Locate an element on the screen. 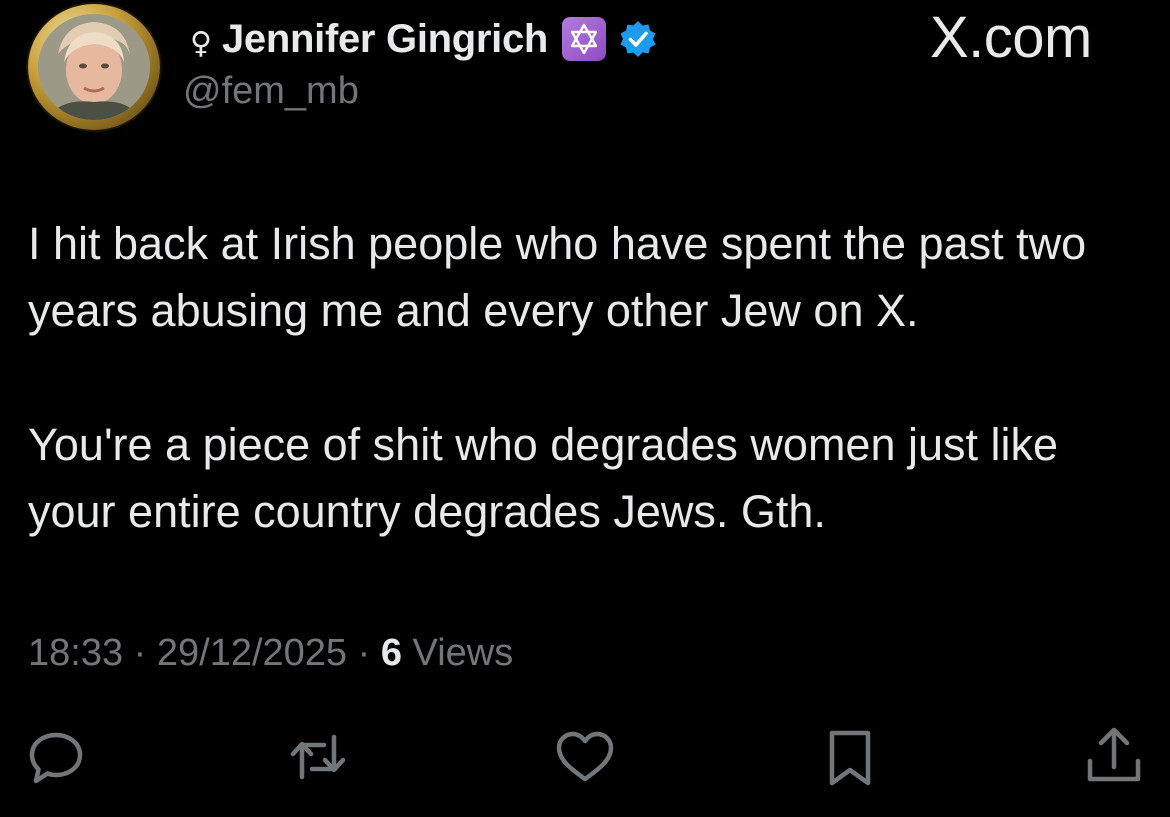 Image resolution: width=1170 pixels, height=817 pixels. action-bar is located at coordinates (585, 760).